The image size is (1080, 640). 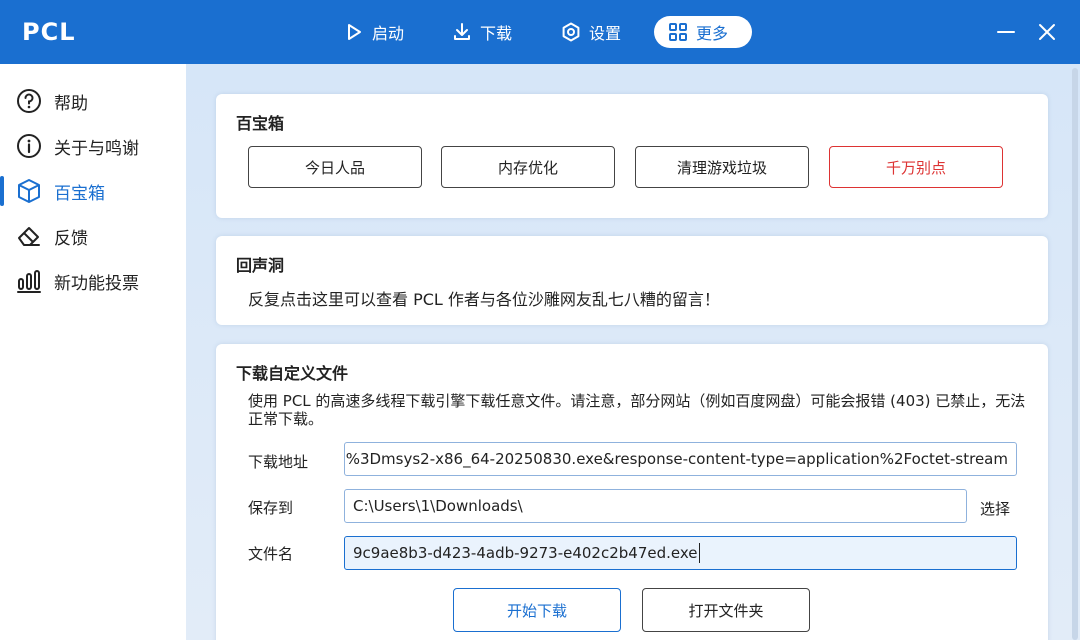 I want to click on toolbox-card: 百宝箱 今日人品 内存优化 清理游戏垃圾 千万别点, so click(x=632, y=156).